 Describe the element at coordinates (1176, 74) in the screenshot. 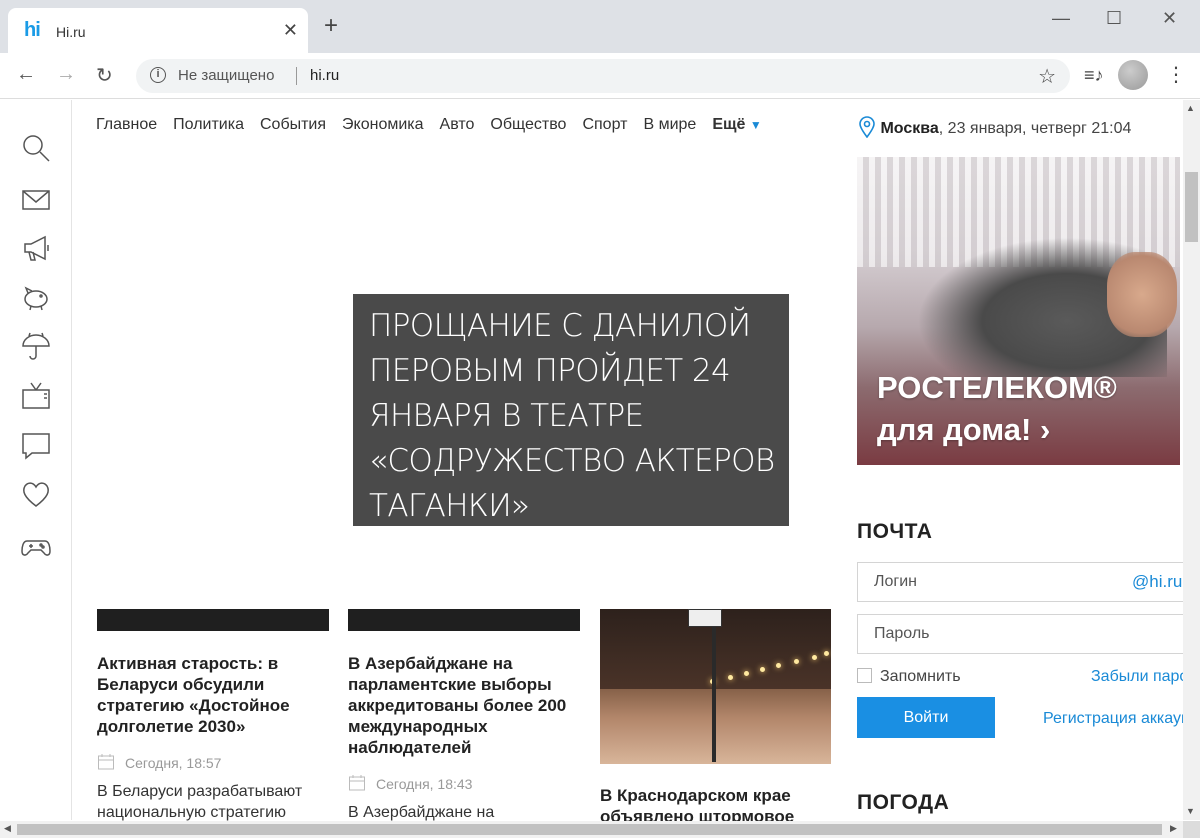

I see `browser-menu-icon: ⋮` at that location.